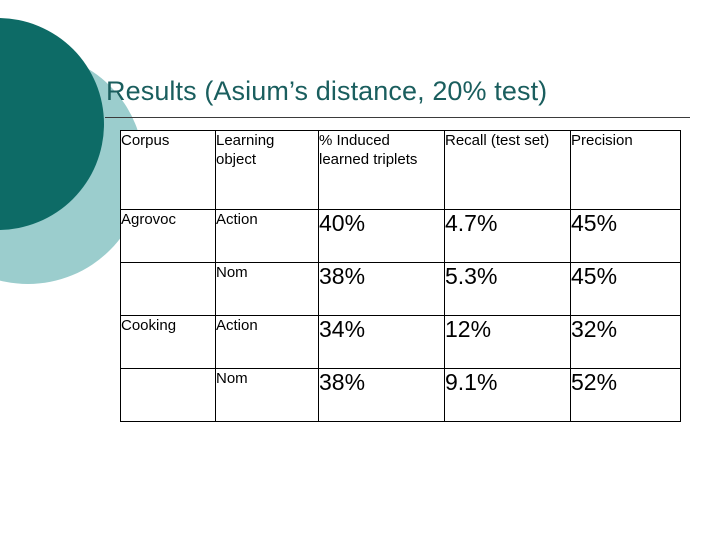 This screenshot has height=540, width=720. I want to click on cell-corpus: Cooking, so click(168, 342).